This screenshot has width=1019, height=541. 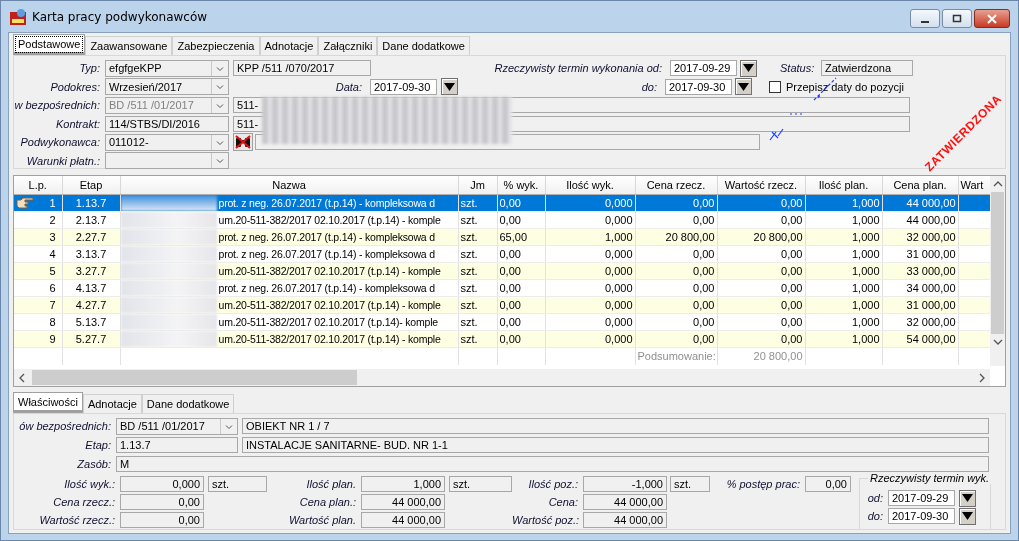 What do you see at coordinates (167, 86) in the screenshot?
I see `period-dropdown: Wrzesień/2017` at bounding box center [167, 86].